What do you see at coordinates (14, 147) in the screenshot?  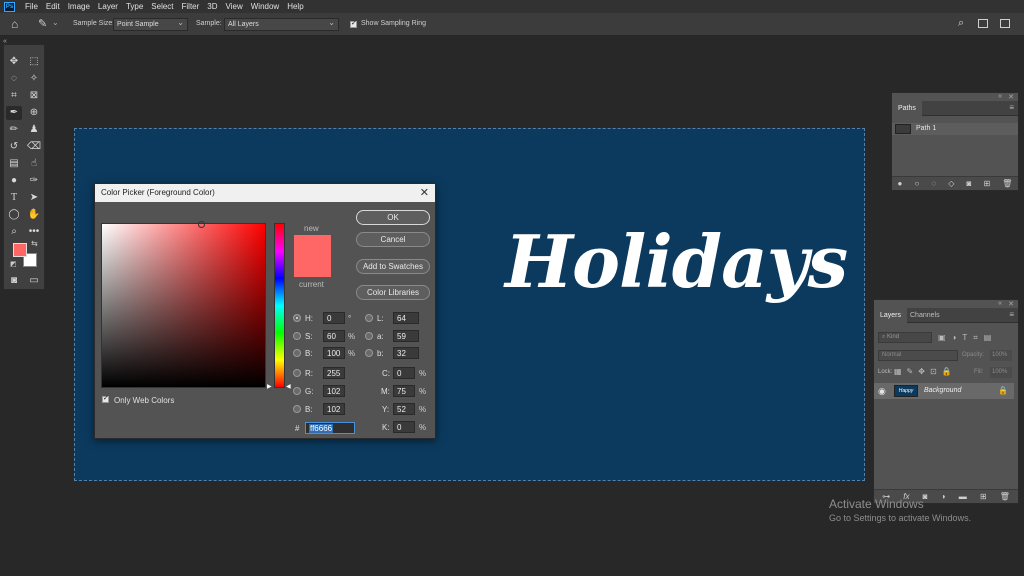 I see `history-brush-tool-icon: ↺` at bounding box center [14, 147].